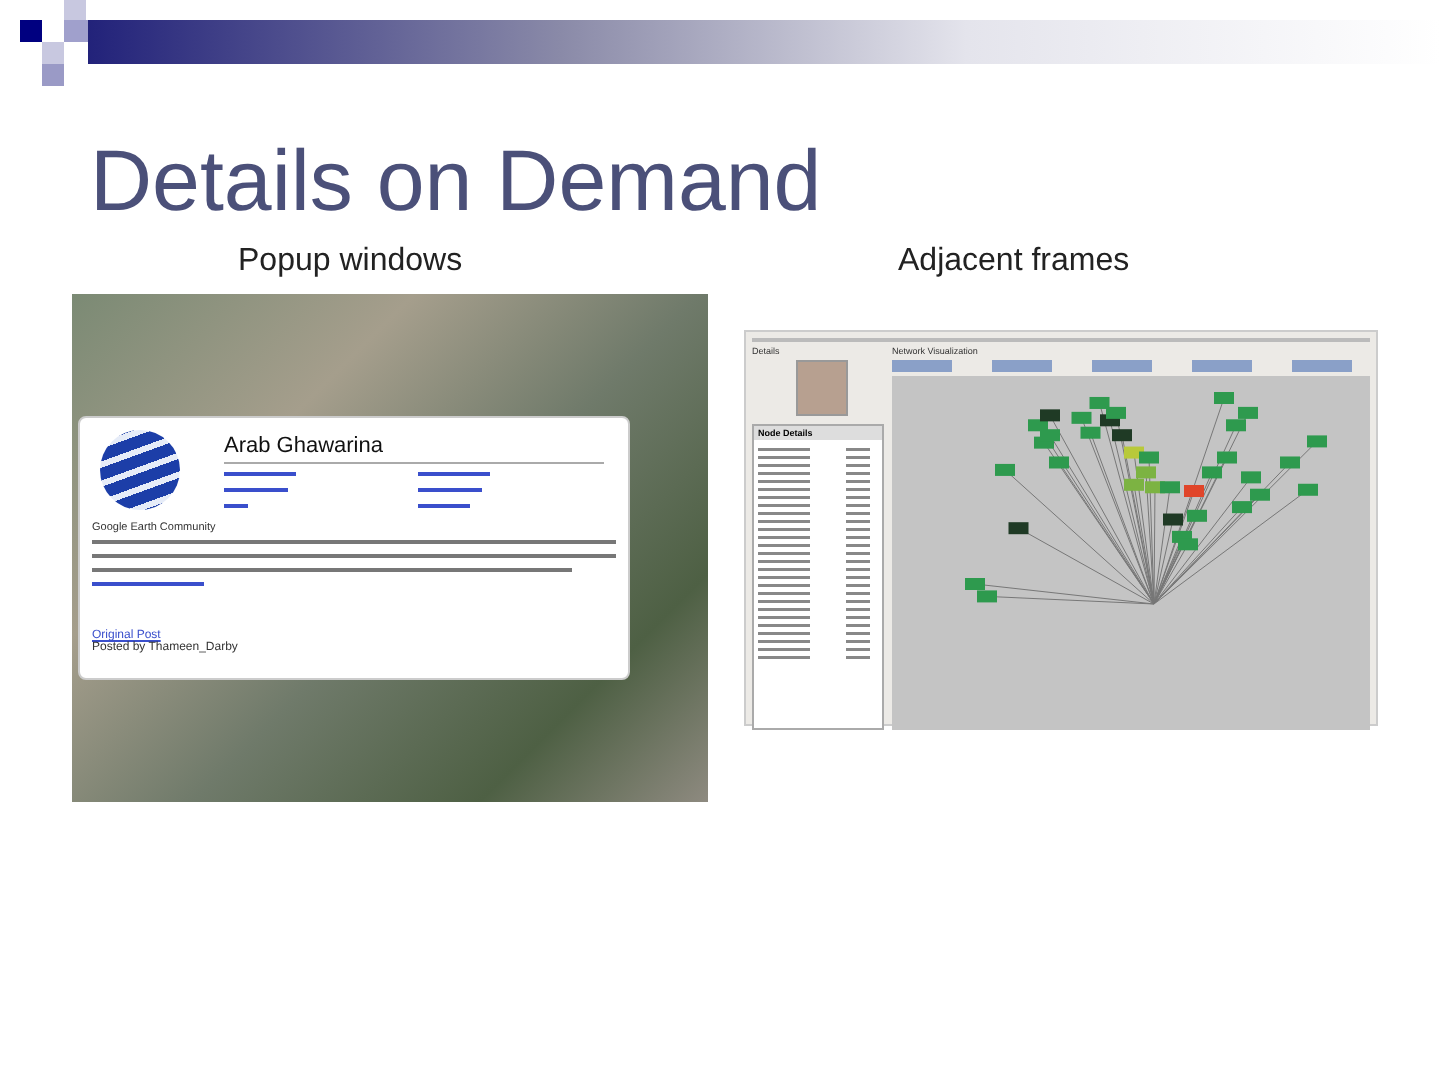 The height and width of the screenshot is (1080, 1440). Describe the element at coordinates (457, 183) in the screenshot. I see `slide-title: Details on Demand` at that location.